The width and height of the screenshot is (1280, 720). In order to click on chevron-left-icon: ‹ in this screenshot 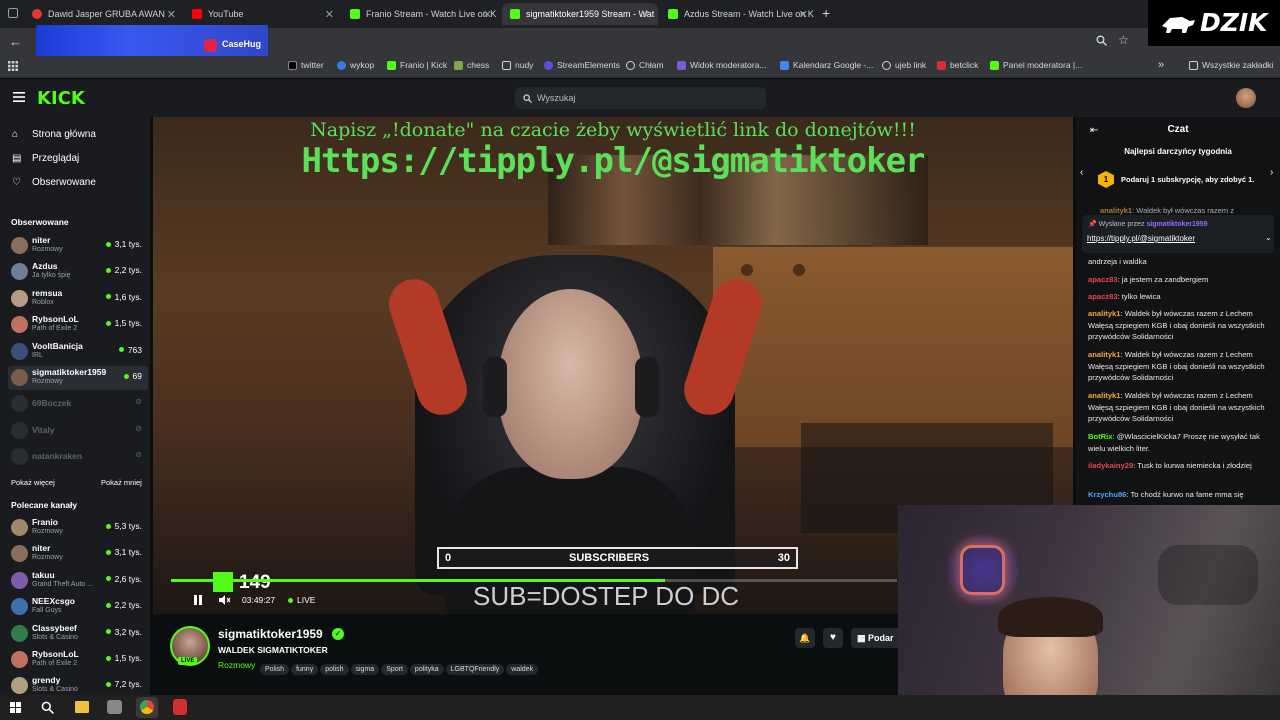, I will do `click(1081, 172)`.